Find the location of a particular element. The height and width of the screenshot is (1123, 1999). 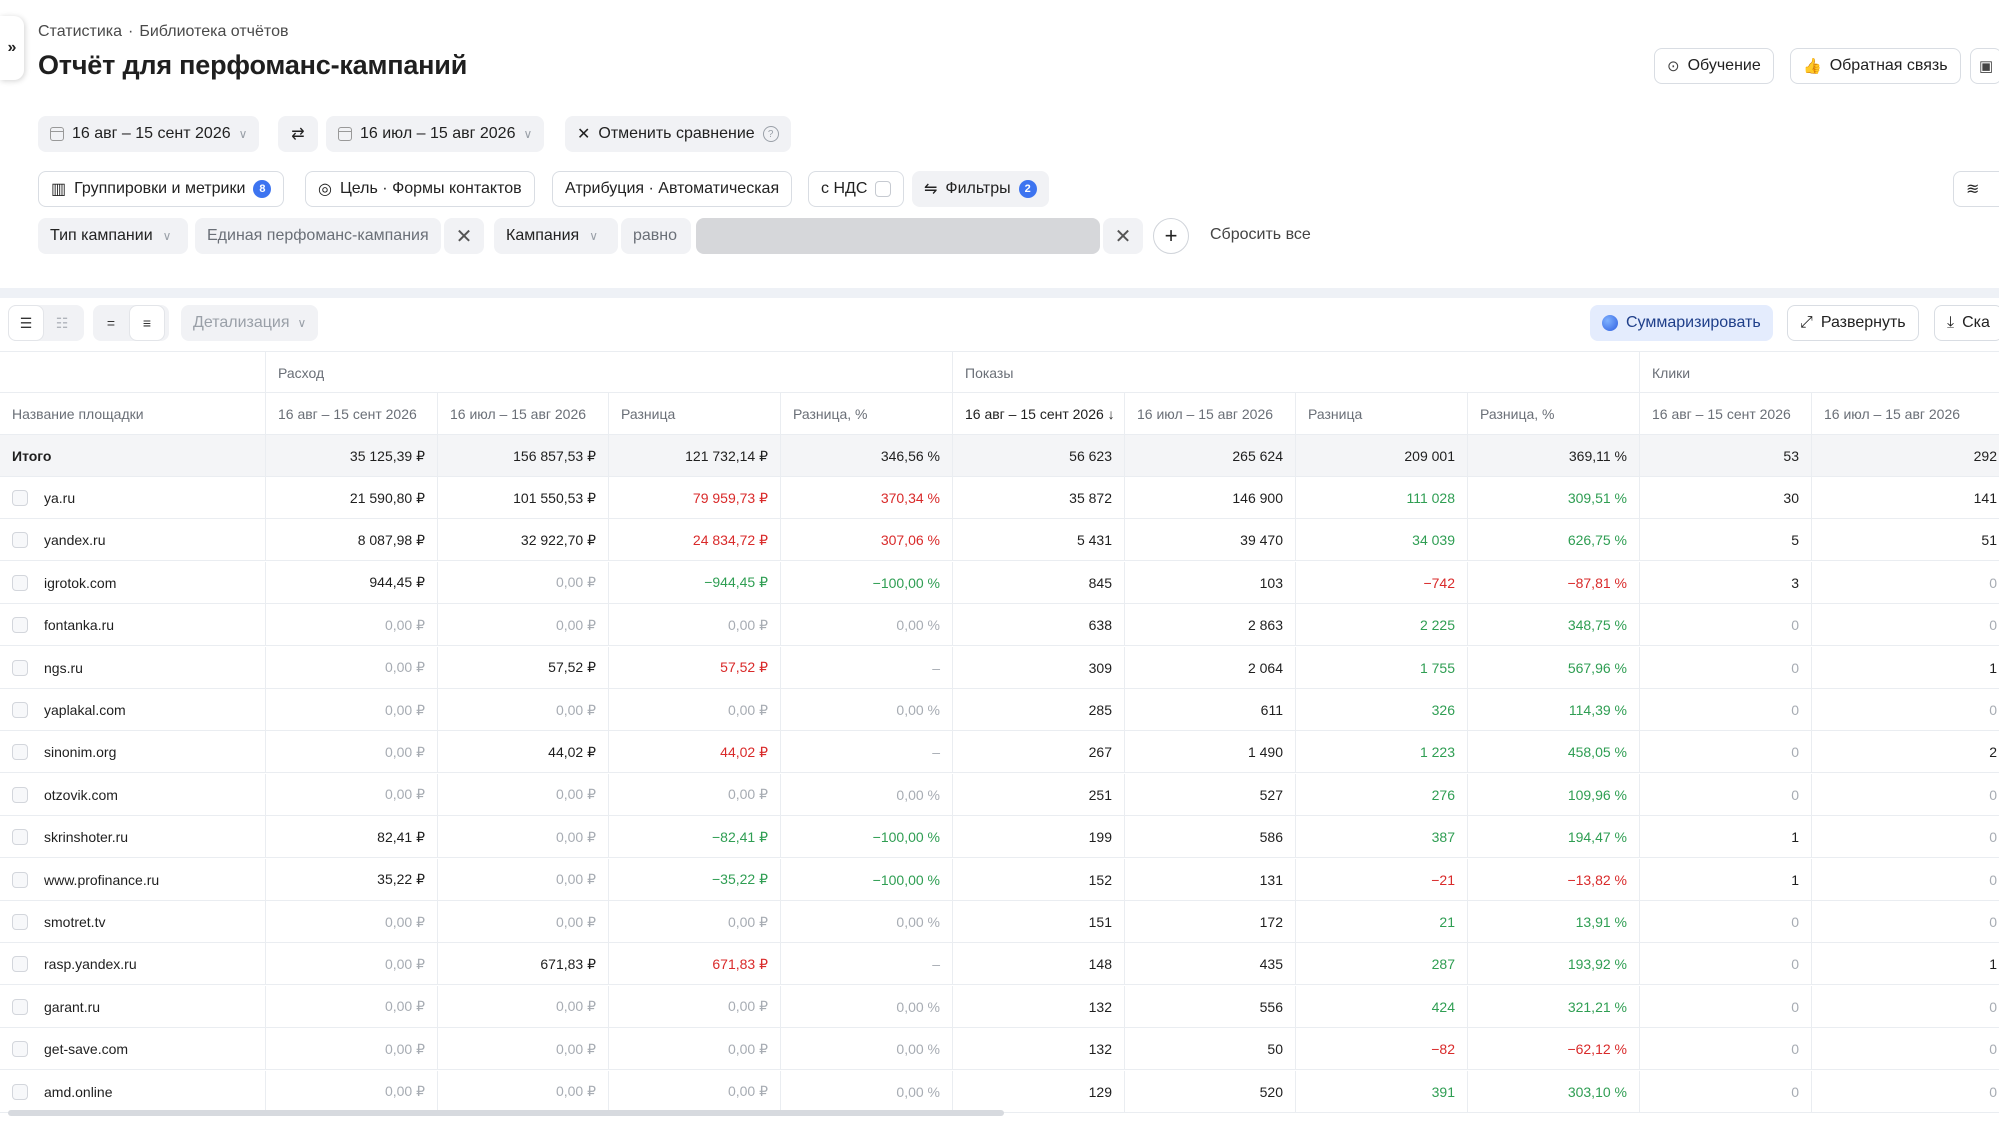

compare-period-label: 16 июл – 15 авг 2026 is located at coordinates (438, 133).